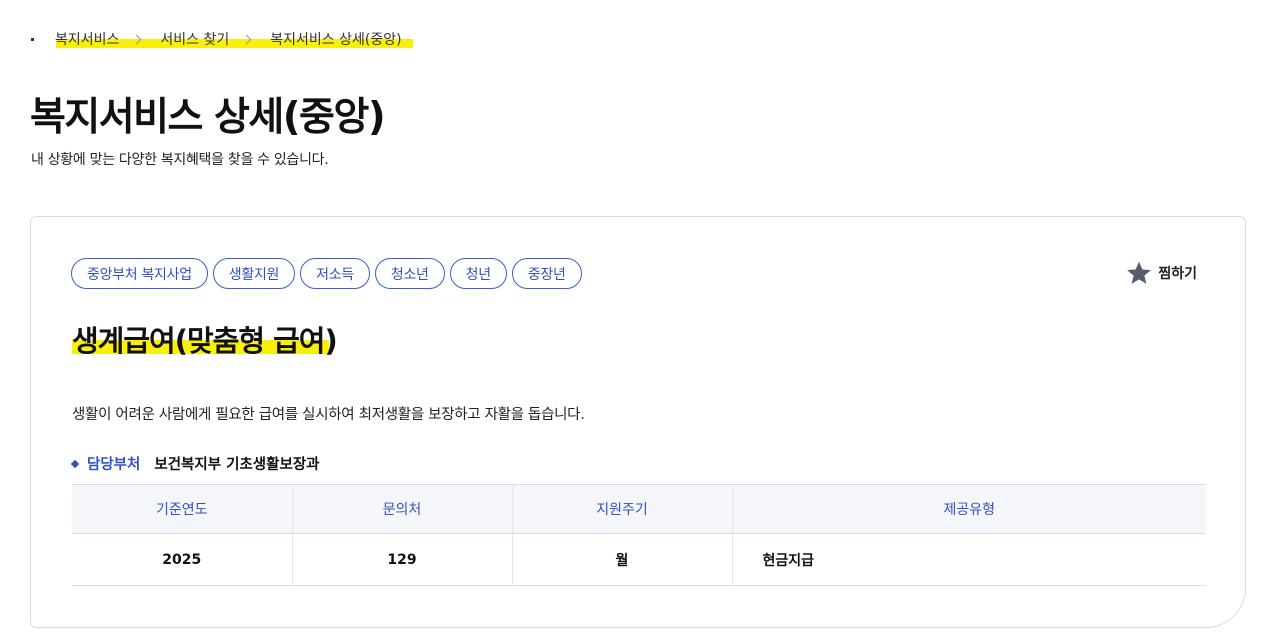  I want to click on table-header-base-year: 기준연도, so click(182, 509).